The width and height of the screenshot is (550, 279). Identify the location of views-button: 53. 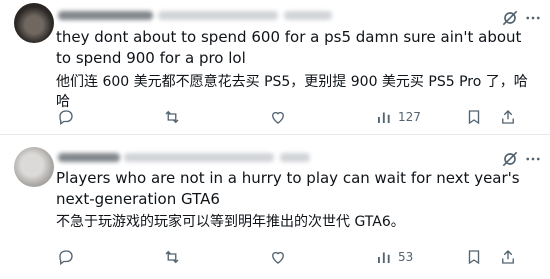
(394, 257).